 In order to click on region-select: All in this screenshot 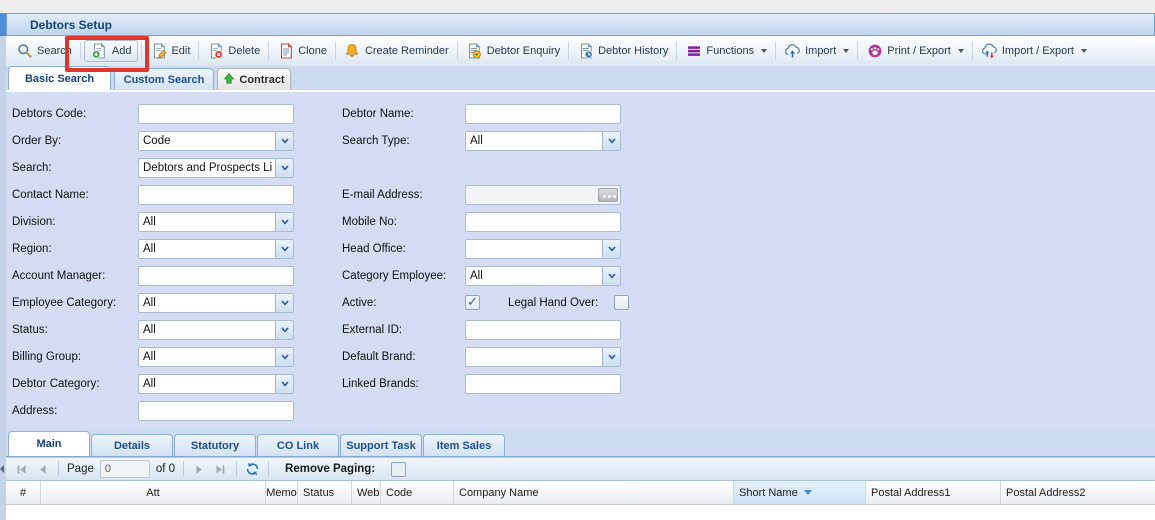, I will do `click(216, 248)`.